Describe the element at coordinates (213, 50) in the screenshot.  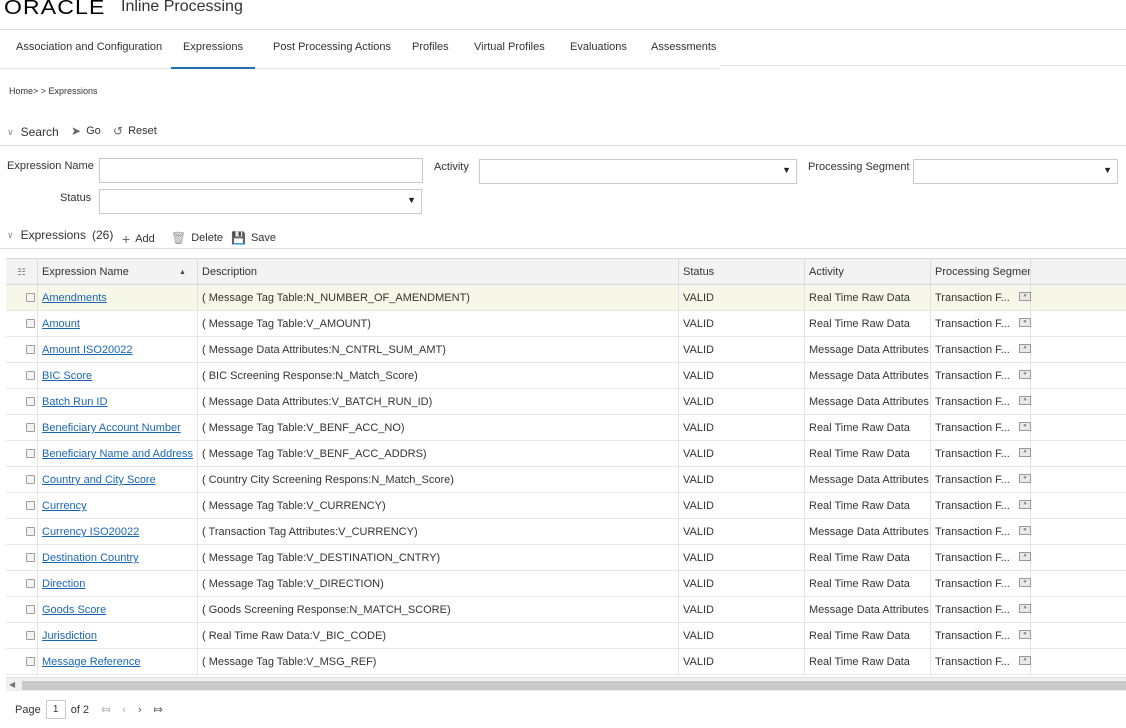
I see `tab-expressions: Expressions` at that location.